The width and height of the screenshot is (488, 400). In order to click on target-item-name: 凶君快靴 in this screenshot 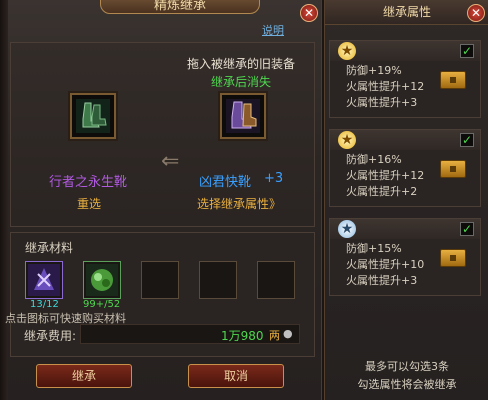, I will do `click(225, 182)`.